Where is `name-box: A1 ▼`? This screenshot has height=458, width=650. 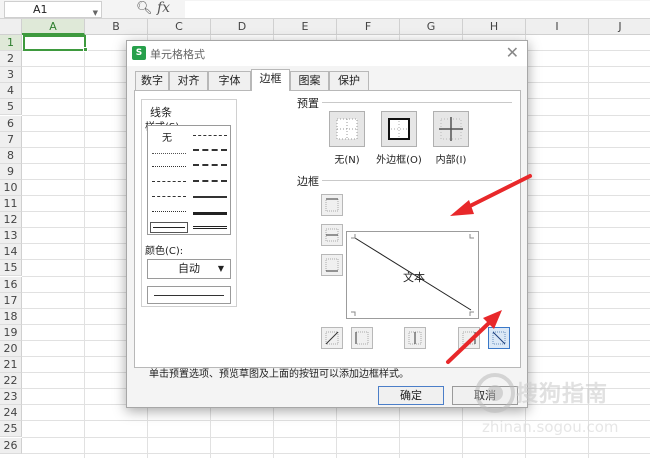 name-box: A1 ▼ is located at coordinates (53, 9).